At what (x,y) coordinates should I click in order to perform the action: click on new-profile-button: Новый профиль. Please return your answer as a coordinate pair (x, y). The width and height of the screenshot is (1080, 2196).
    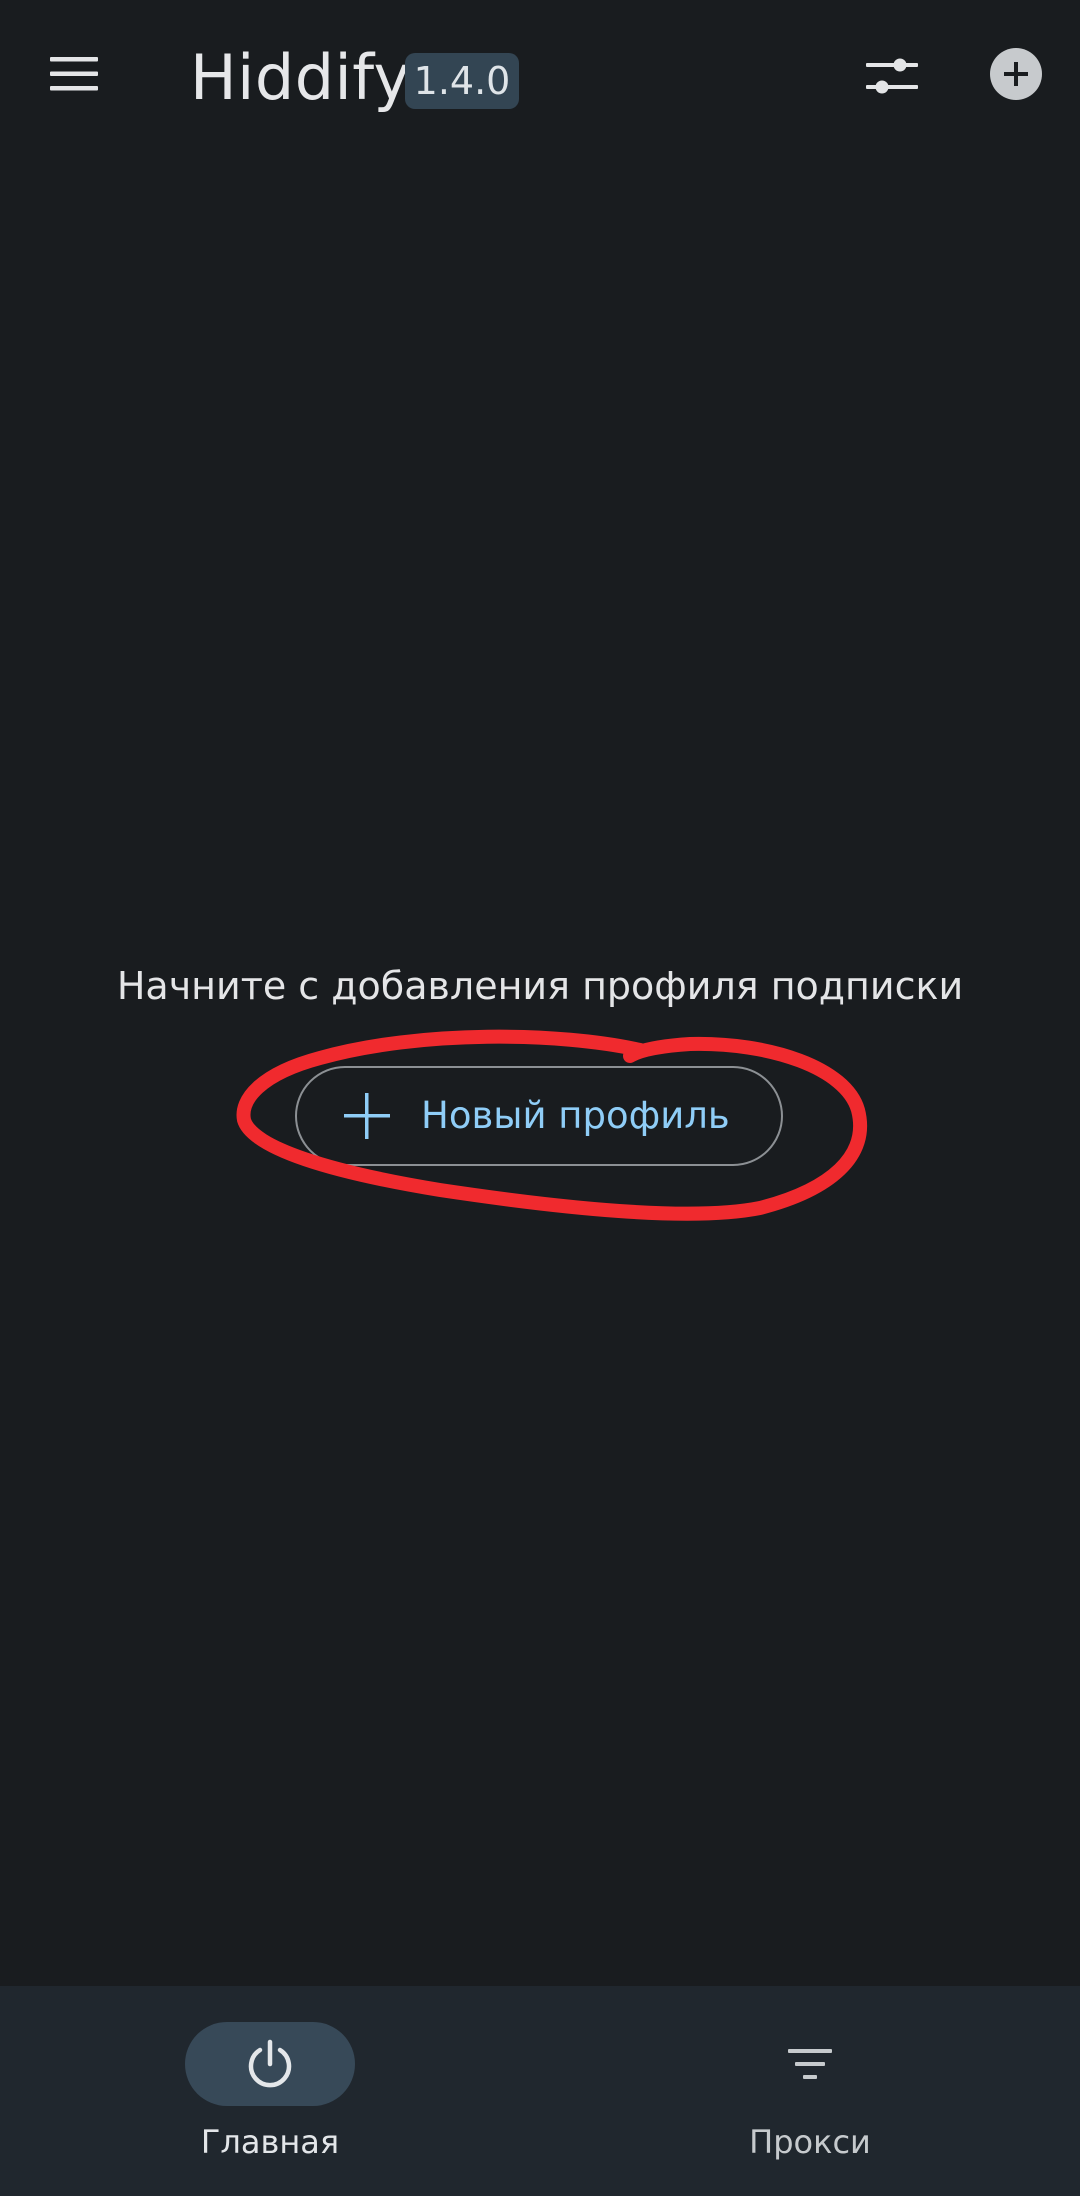
    Looking at the image, I should click on (539, 1116).